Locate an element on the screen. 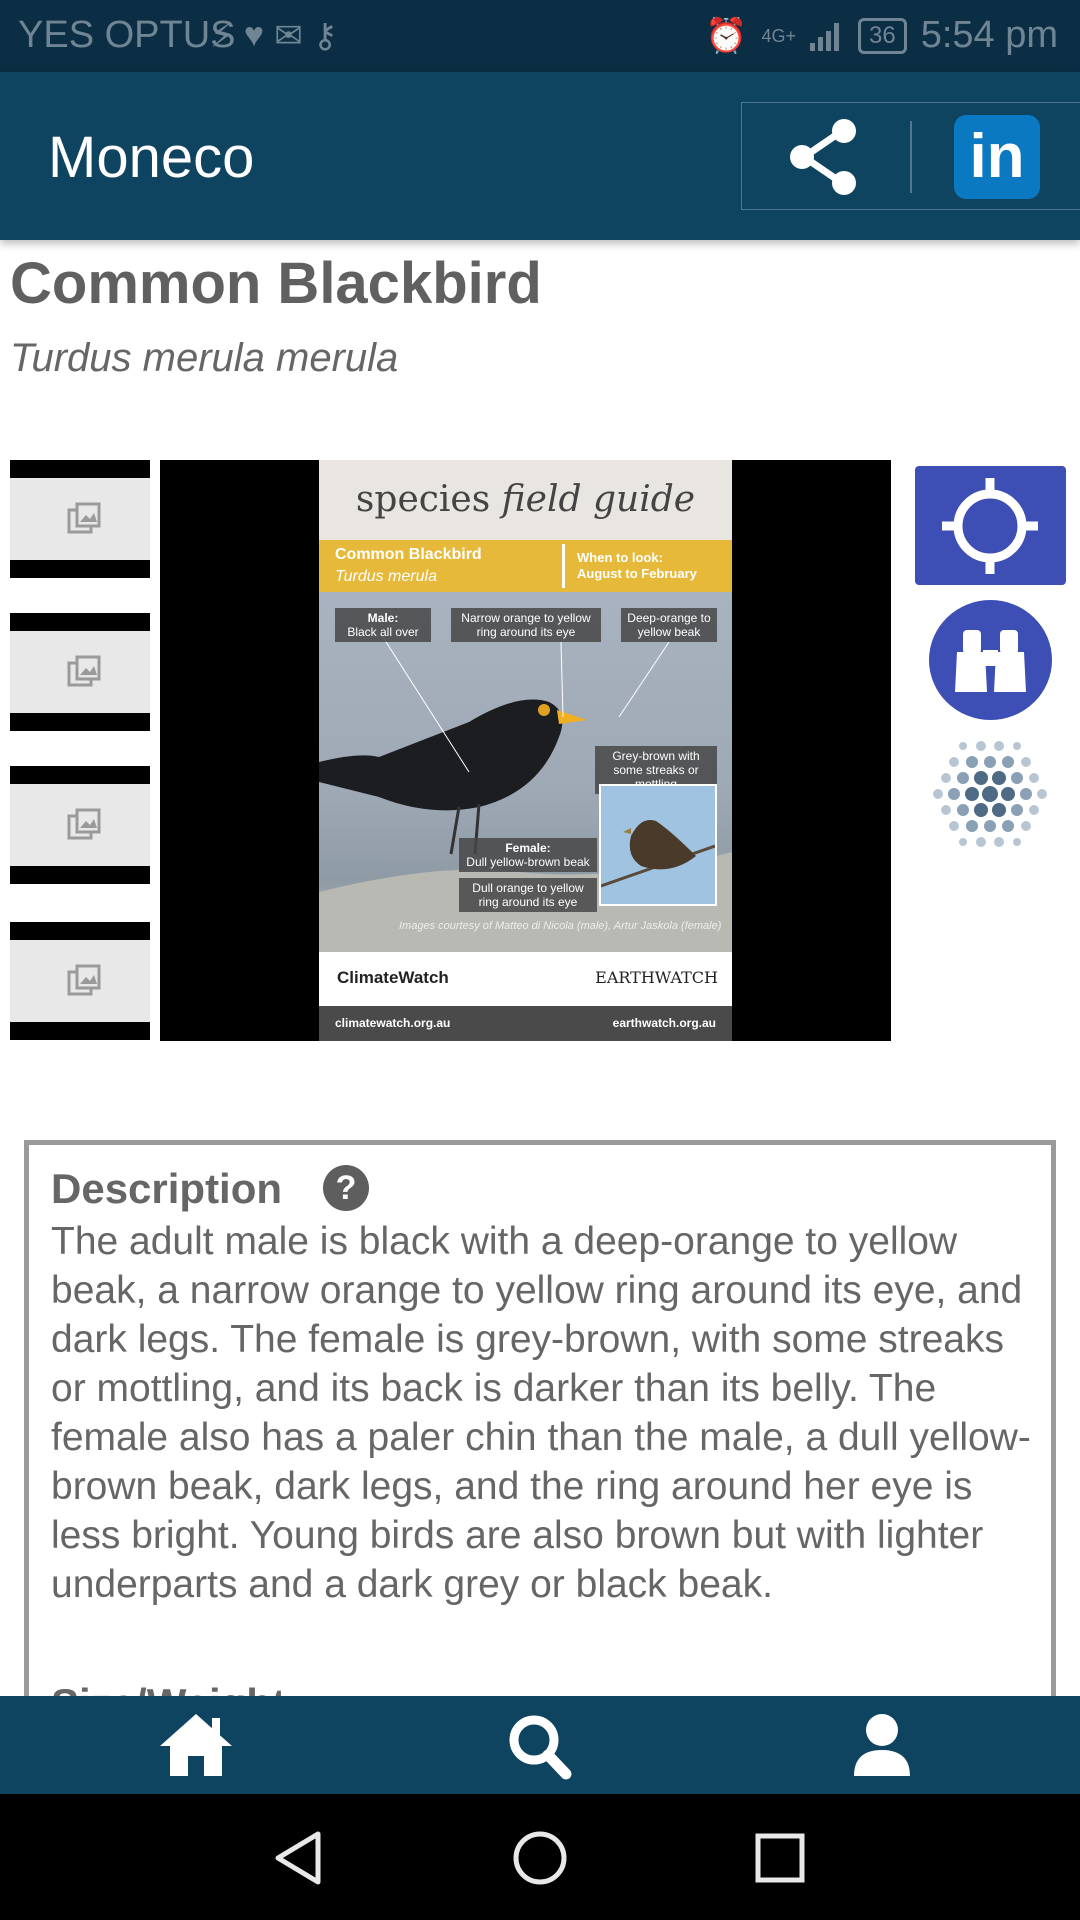 This screenshot has width=1080, height=1920. earthwatch-logo: EARTHWATCH is located at coordinates (656, 977).